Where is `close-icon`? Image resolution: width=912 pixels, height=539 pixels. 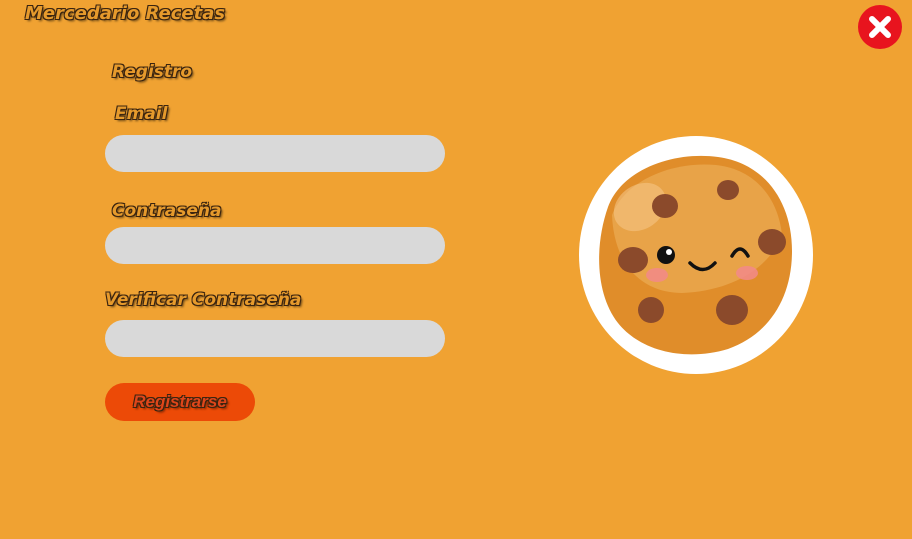
close-icon is located at coordinates (880, 27).